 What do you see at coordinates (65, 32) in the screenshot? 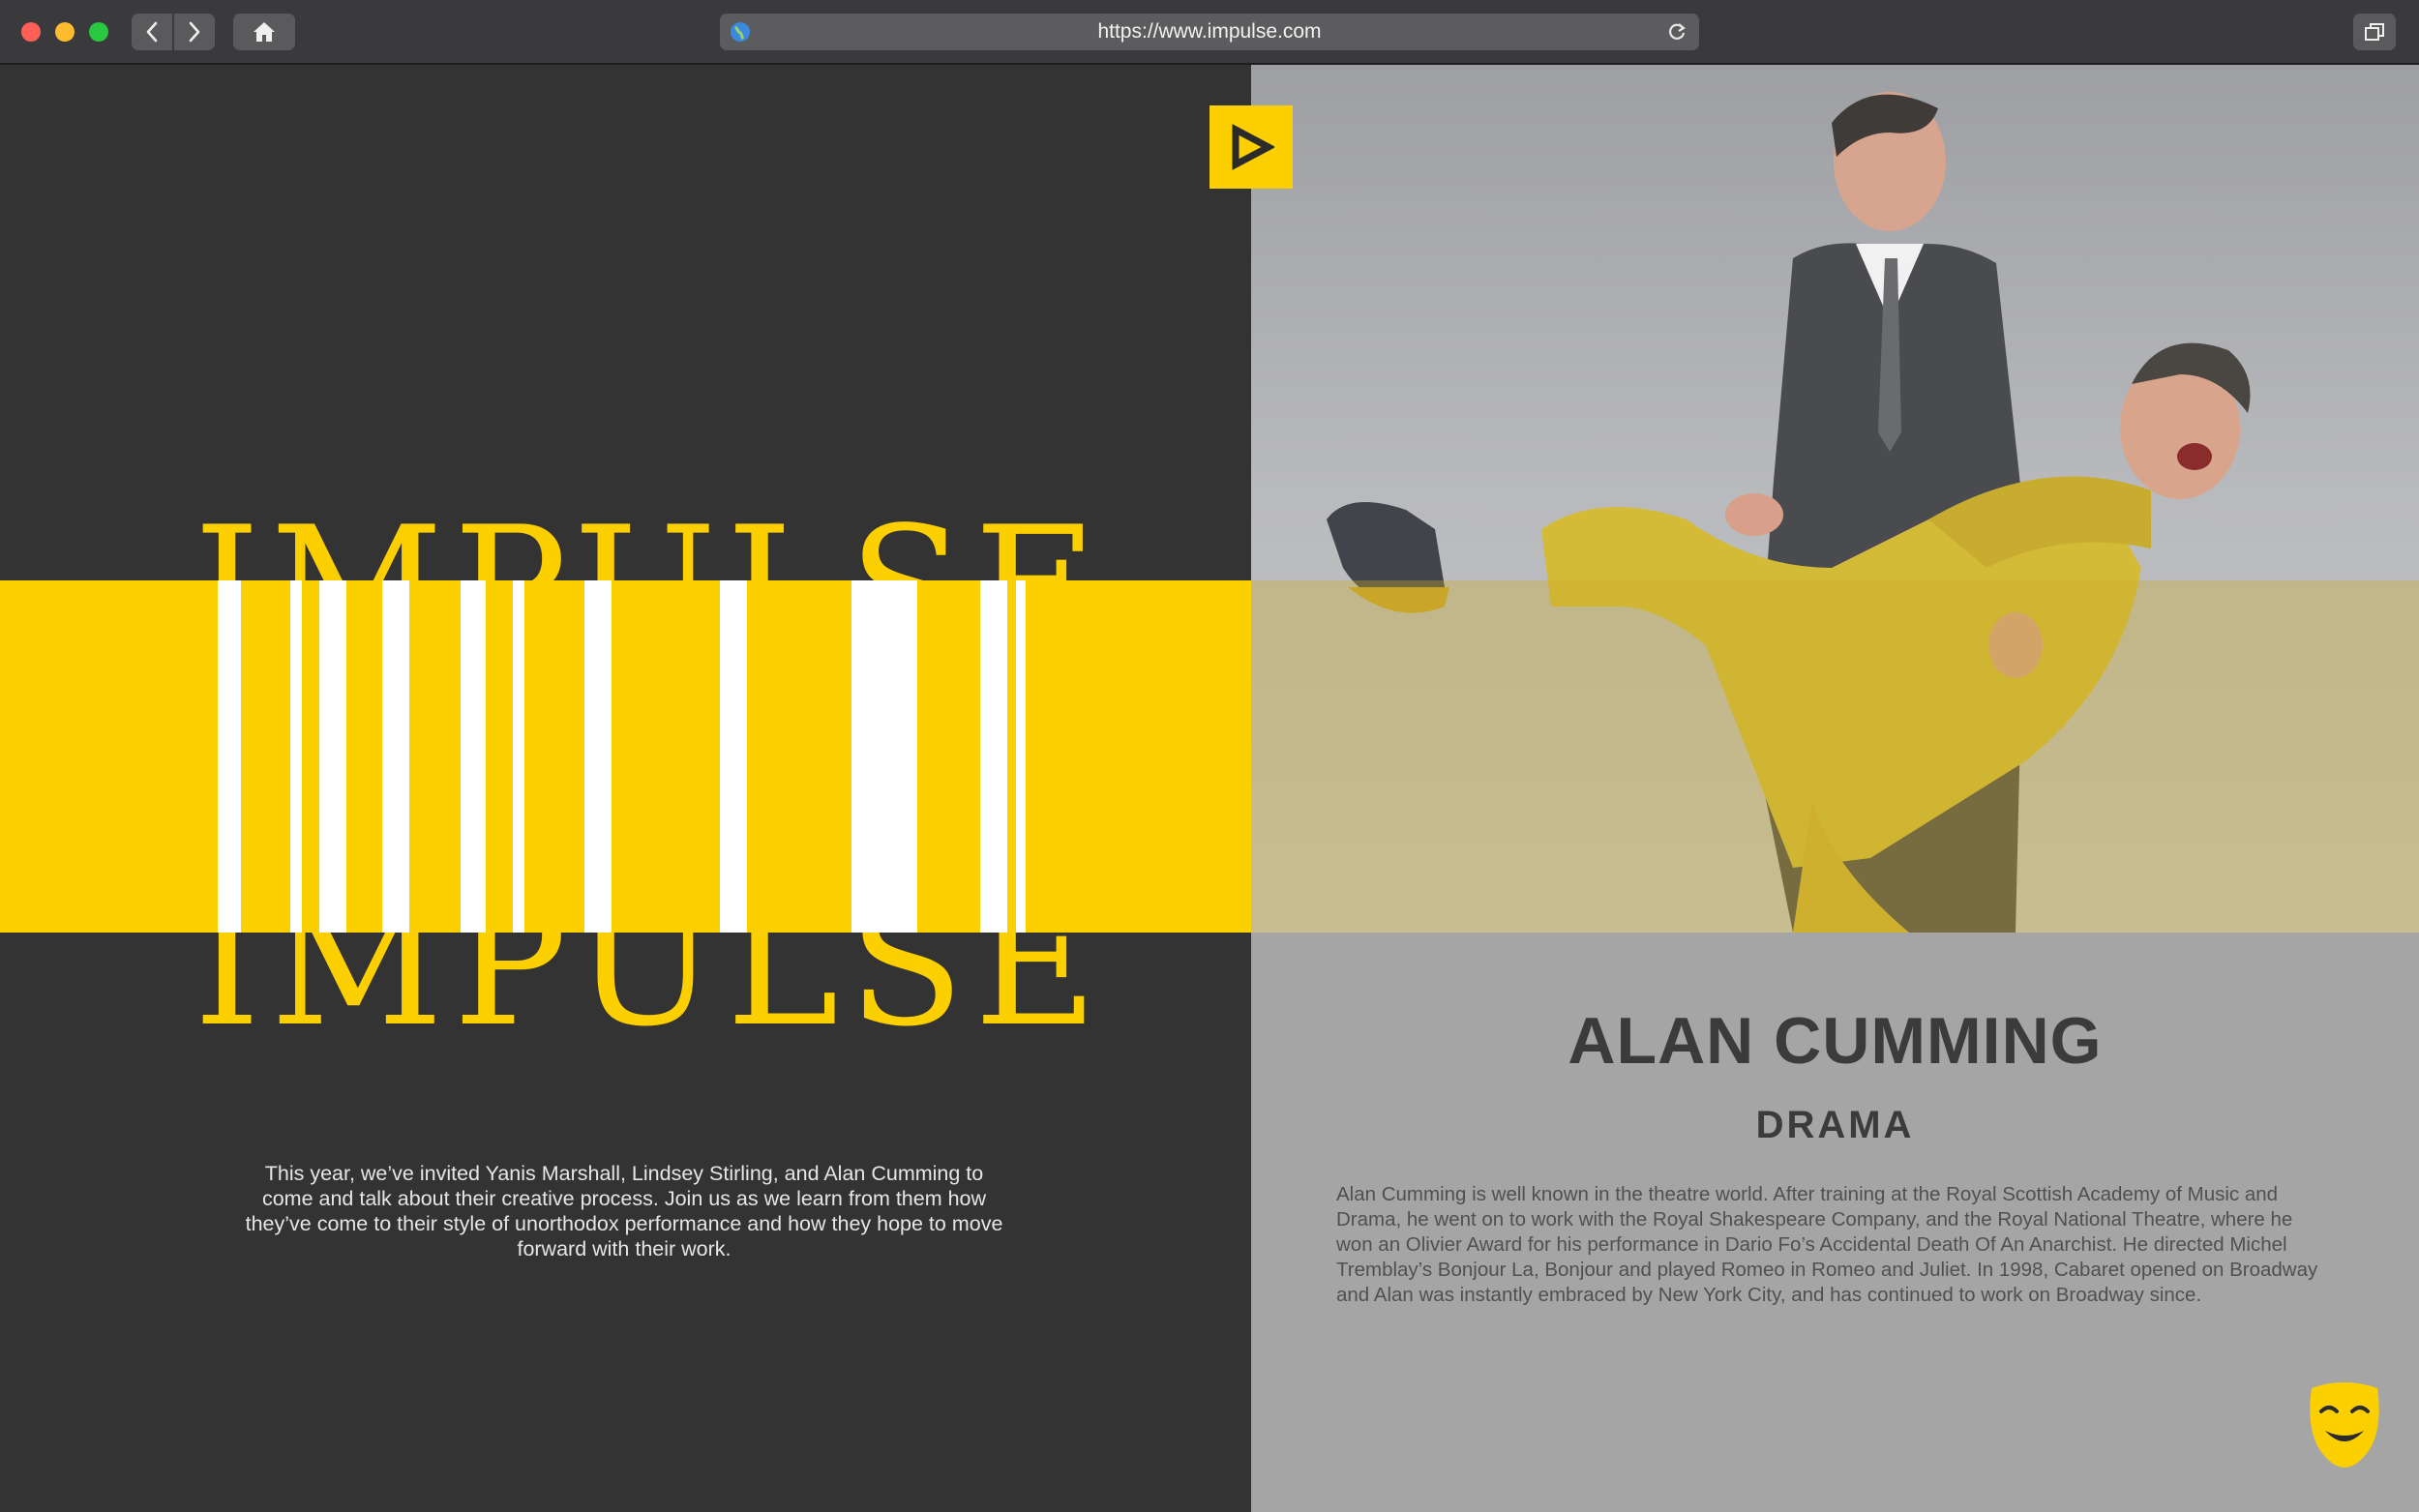
I see `minimize-window-button` at bounding box center [65, 32].